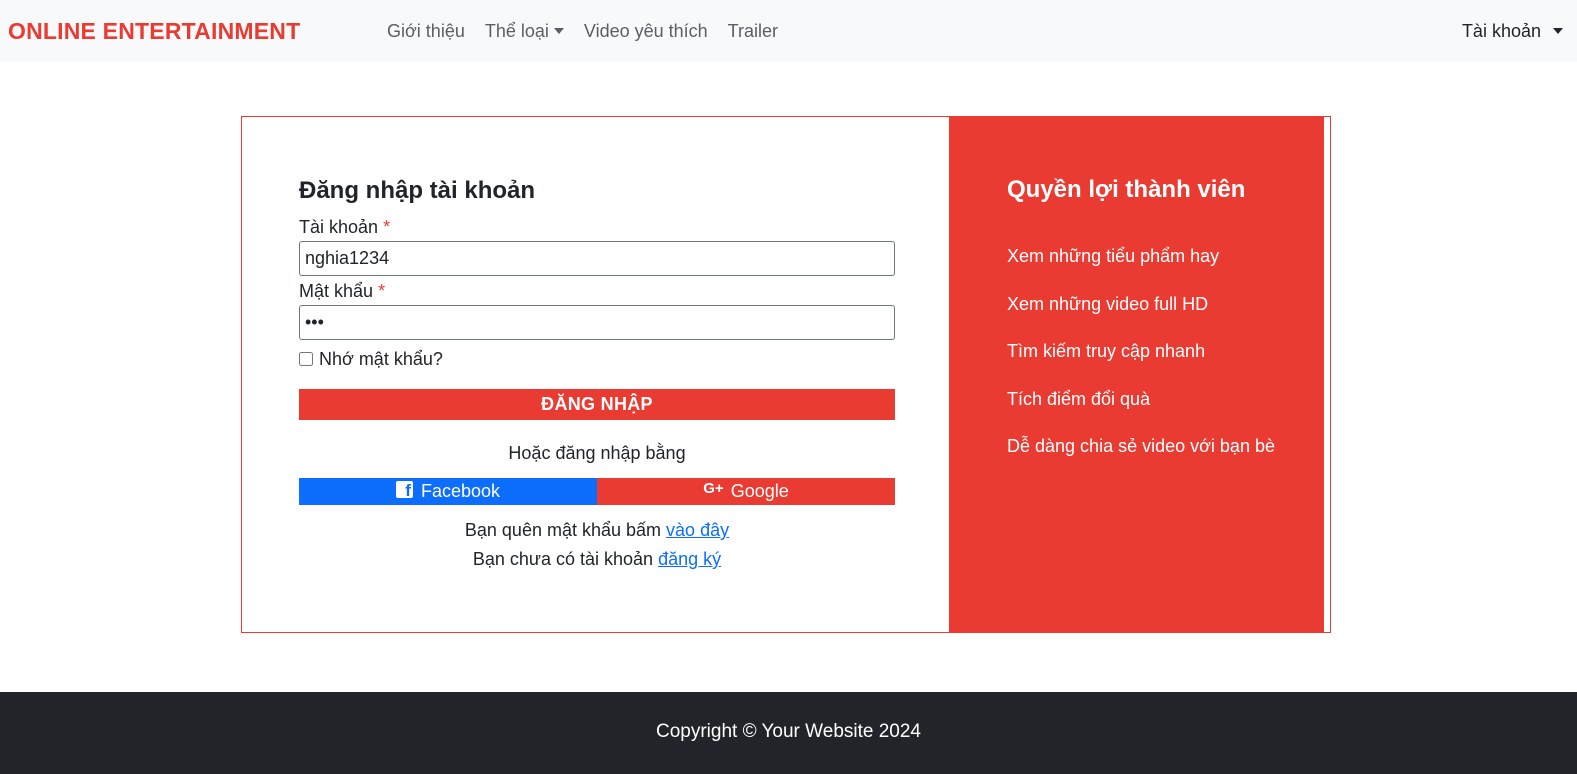 This screenshot has height=774, width=1577. What do you see at coordinates (597, 453) in the screenshot?
I see `or-login-text: Hoặc đăng nhập bằng` at bounding box center [597, 453].